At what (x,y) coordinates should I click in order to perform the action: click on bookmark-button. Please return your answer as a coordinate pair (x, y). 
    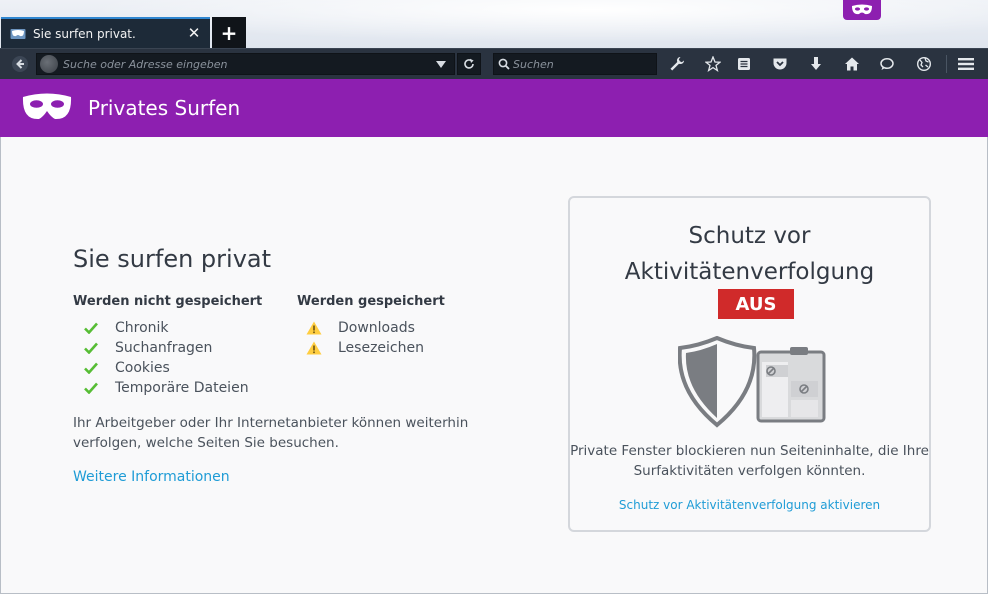
    Looking at the image, I should click on (713, 64).